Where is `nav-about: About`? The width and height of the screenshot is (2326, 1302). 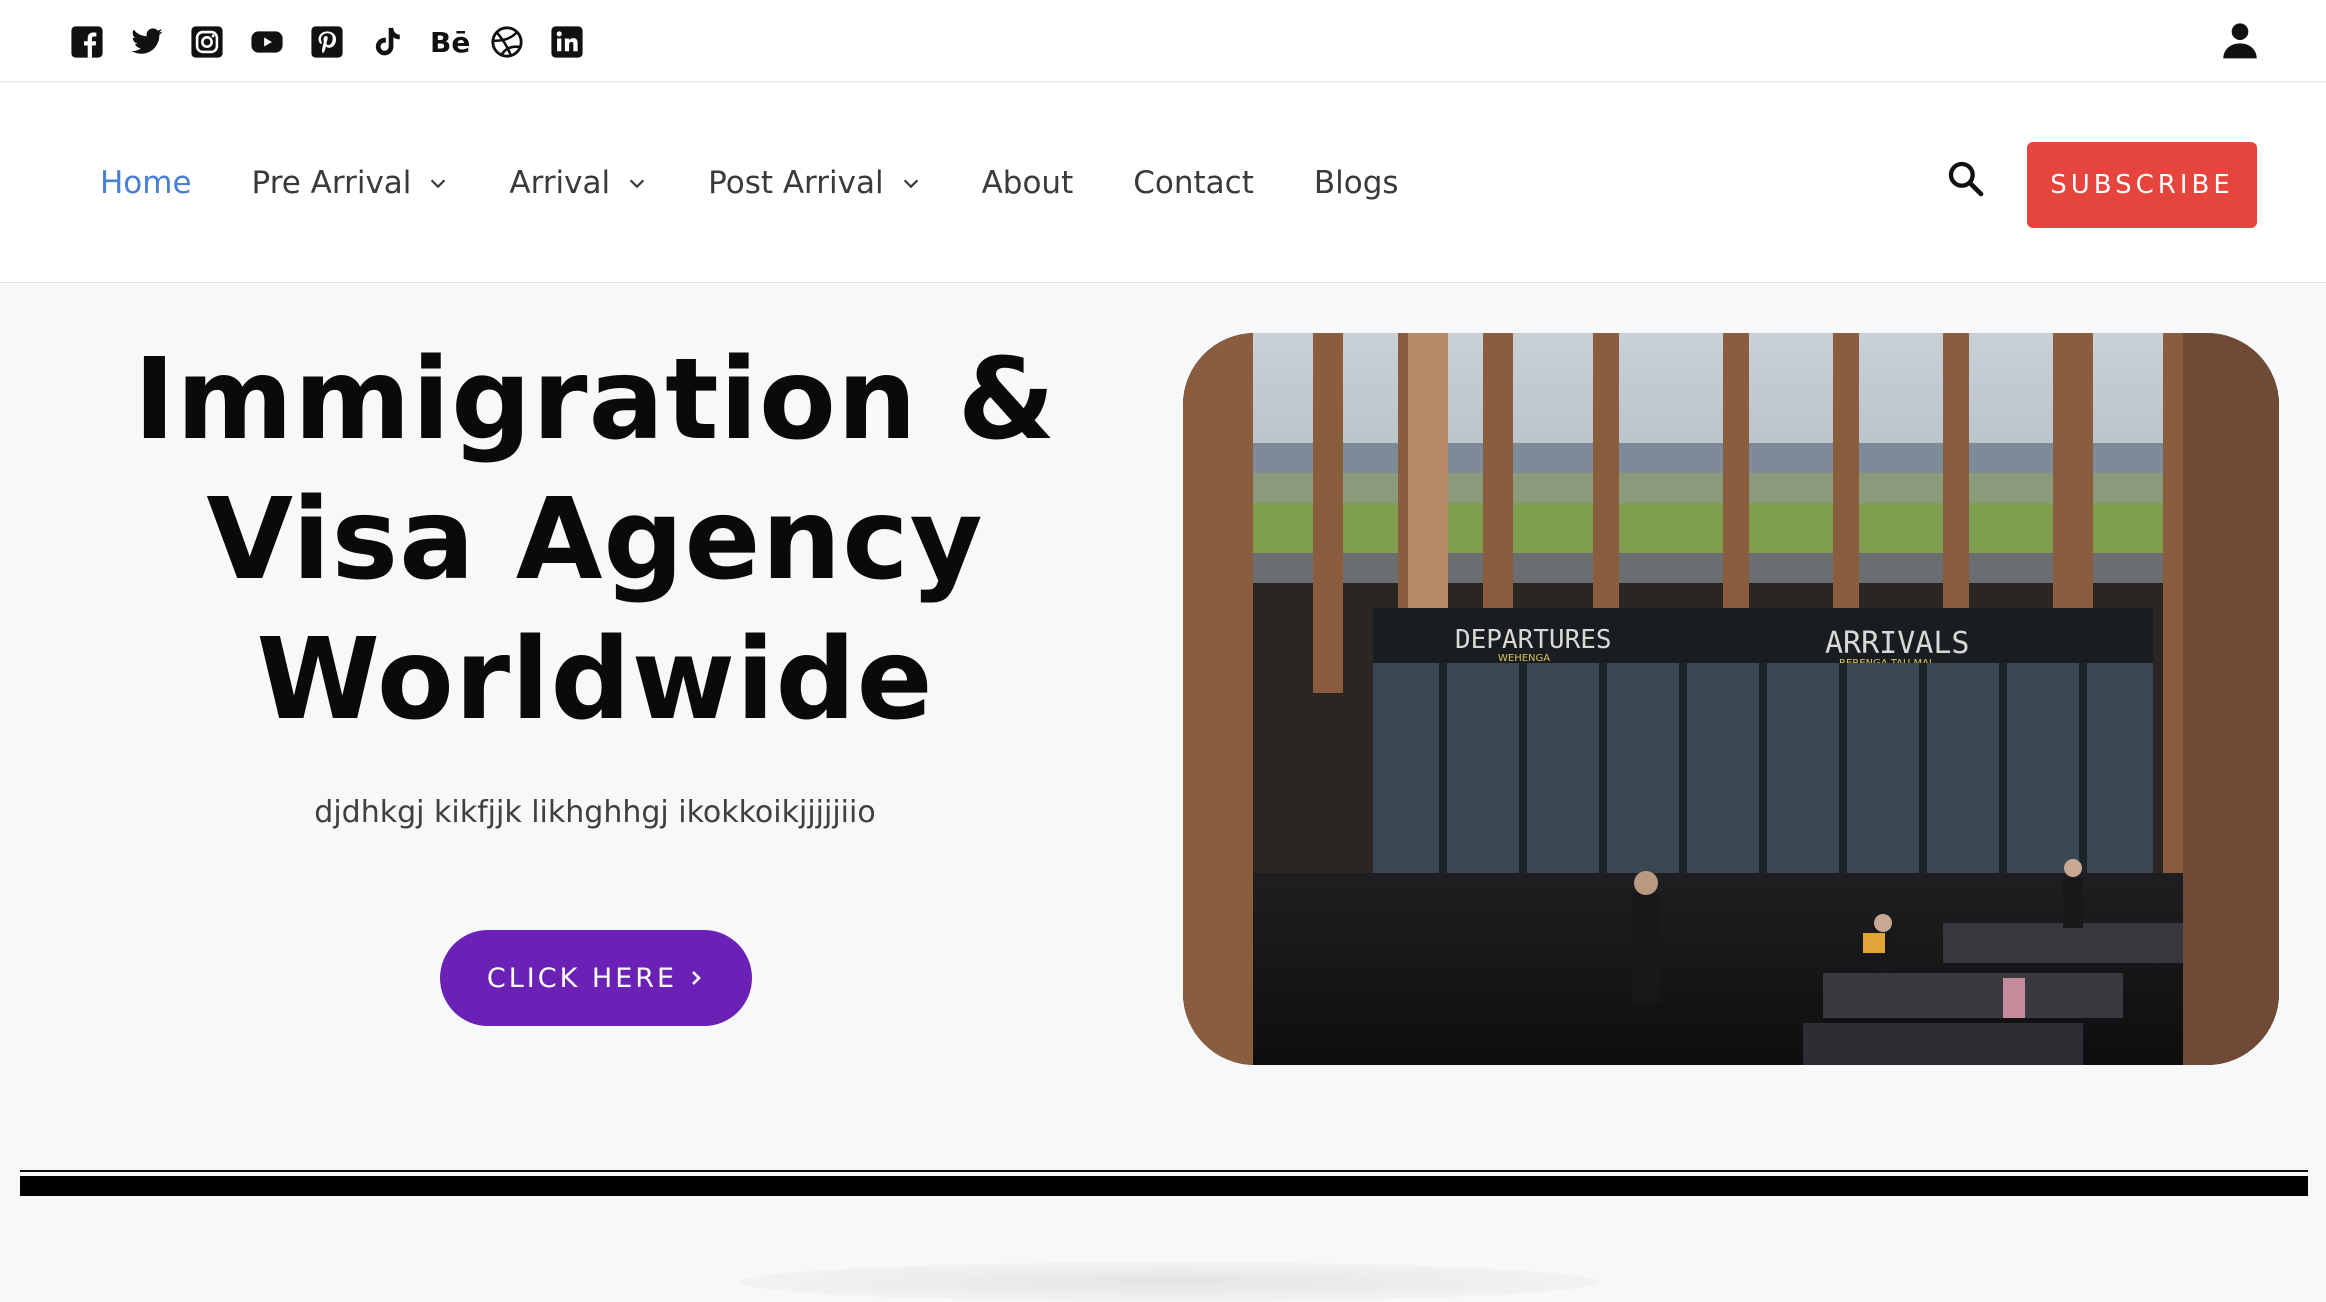
nav-about: About is located at coordinates (1028, 183).